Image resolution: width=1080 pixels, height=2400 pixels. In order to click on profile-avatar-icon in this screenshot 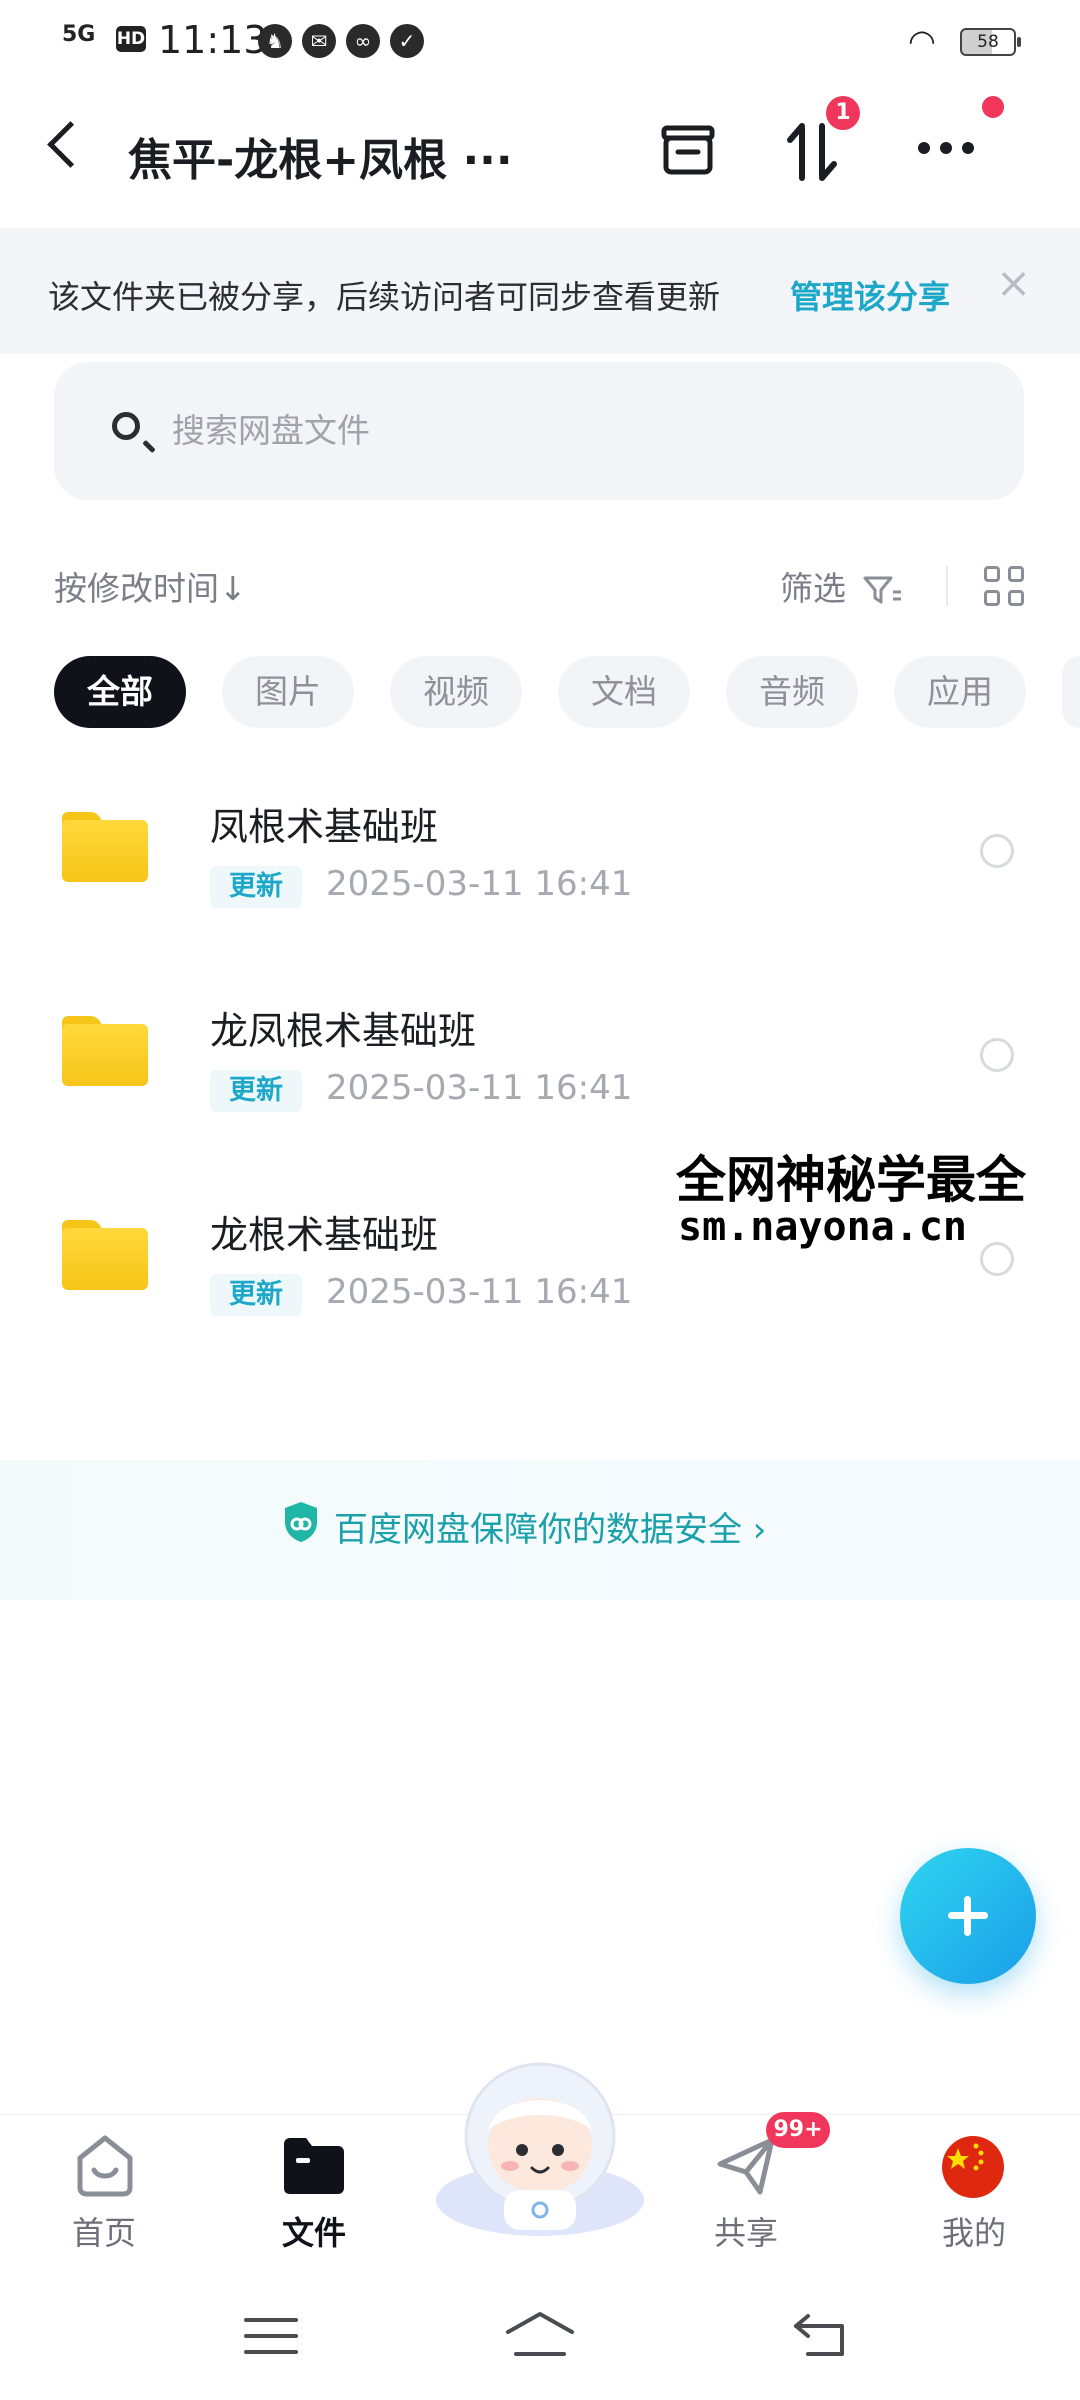, I will do `click(973, 2167)`.